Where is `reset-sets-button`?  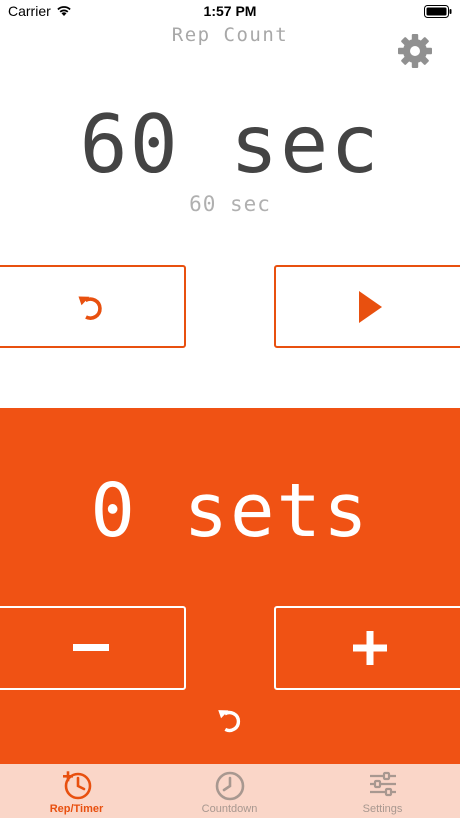 reset-sets-button is located at coordinates (230, 720).